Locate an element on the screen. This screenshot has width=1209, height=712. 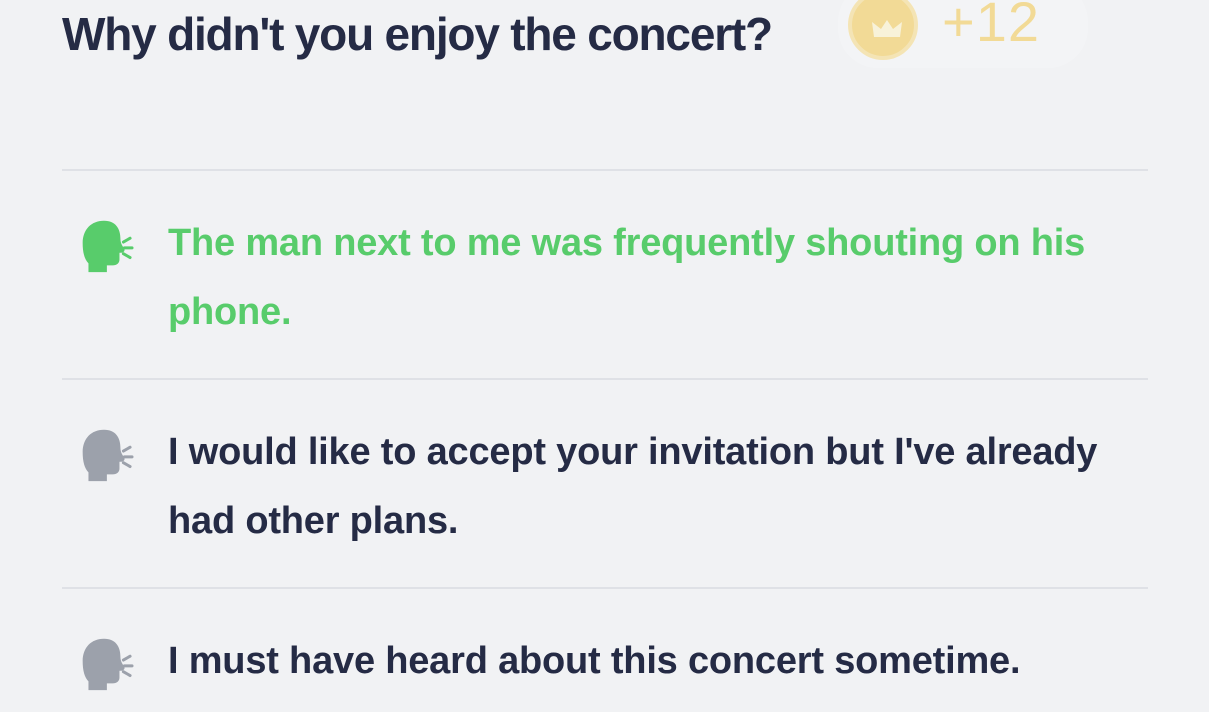
reward-badge: +12 is located at coordinates (963, 34).